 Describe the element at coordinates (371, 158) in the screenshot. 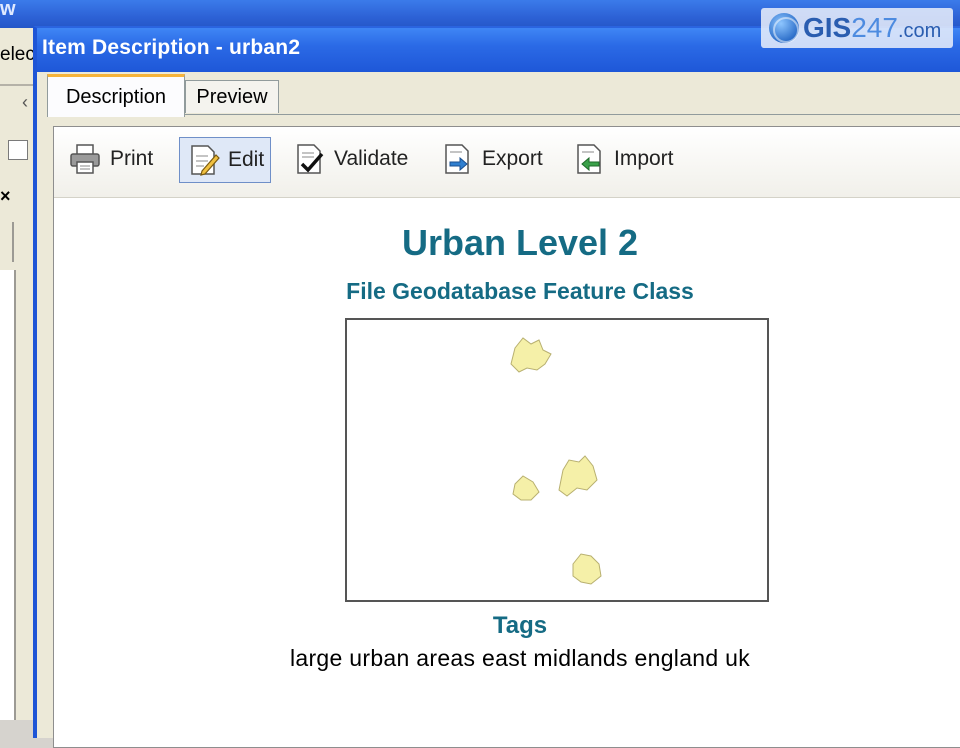

I see `validate-label: Validate` at that location.